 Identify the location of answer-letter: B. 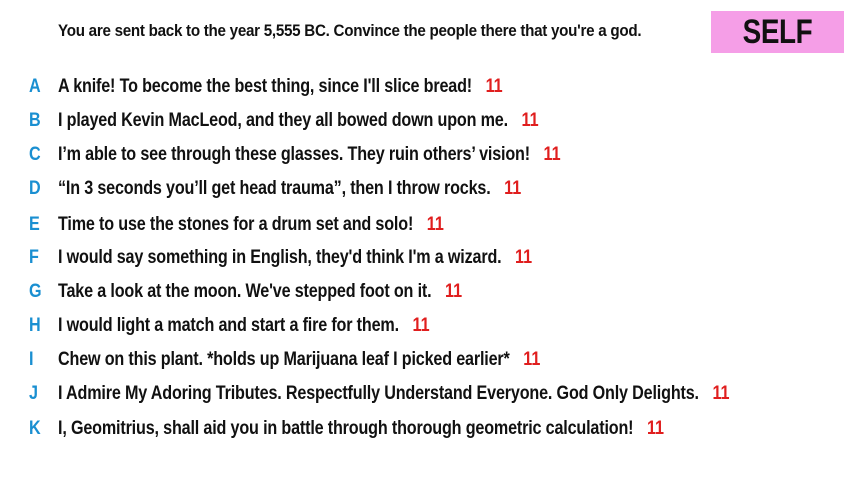
(35, 120).